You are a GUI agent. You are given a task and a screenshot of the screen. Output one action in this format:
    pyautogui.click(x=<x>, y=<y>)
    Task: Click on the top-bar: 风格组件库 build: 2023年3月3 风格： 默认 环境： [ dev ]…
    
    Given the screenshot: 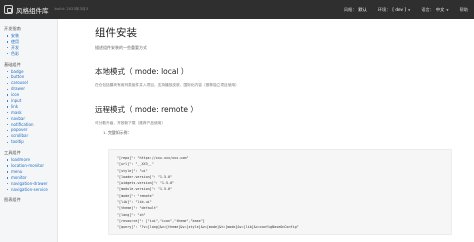 What is the action you would take?
    pyautogui.click(x=237, y=9)
    